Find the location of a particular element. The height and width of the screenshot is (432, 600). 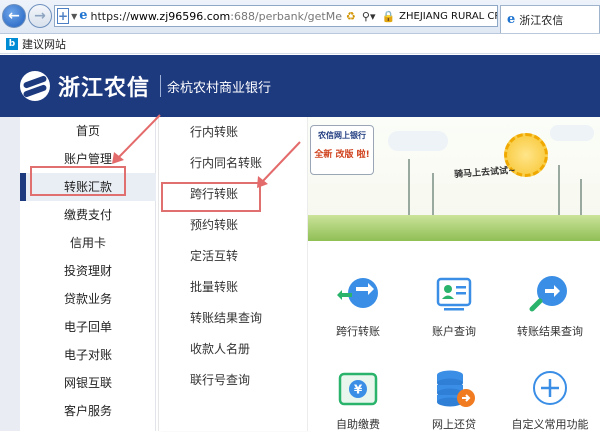

ie-tab-icon: e is located at coordinates (511, 19).